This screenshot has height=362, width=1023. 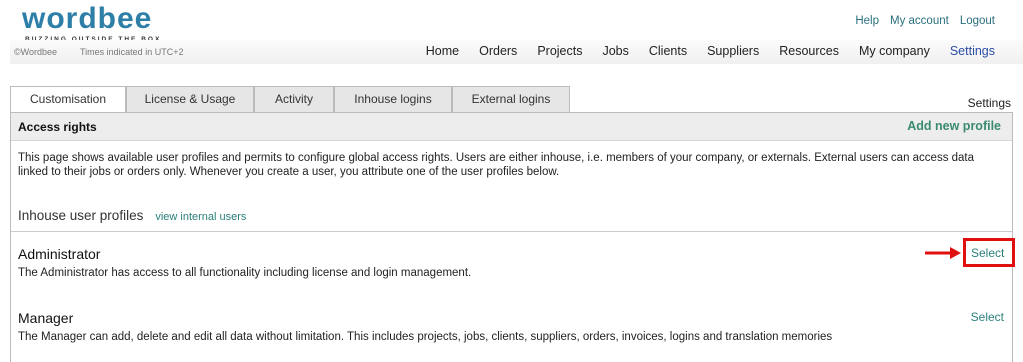 What do you see at coordinates (68, 99) in the screenshot?
I see `tab-customisation: Customisation` at bounding box center [68, 99].